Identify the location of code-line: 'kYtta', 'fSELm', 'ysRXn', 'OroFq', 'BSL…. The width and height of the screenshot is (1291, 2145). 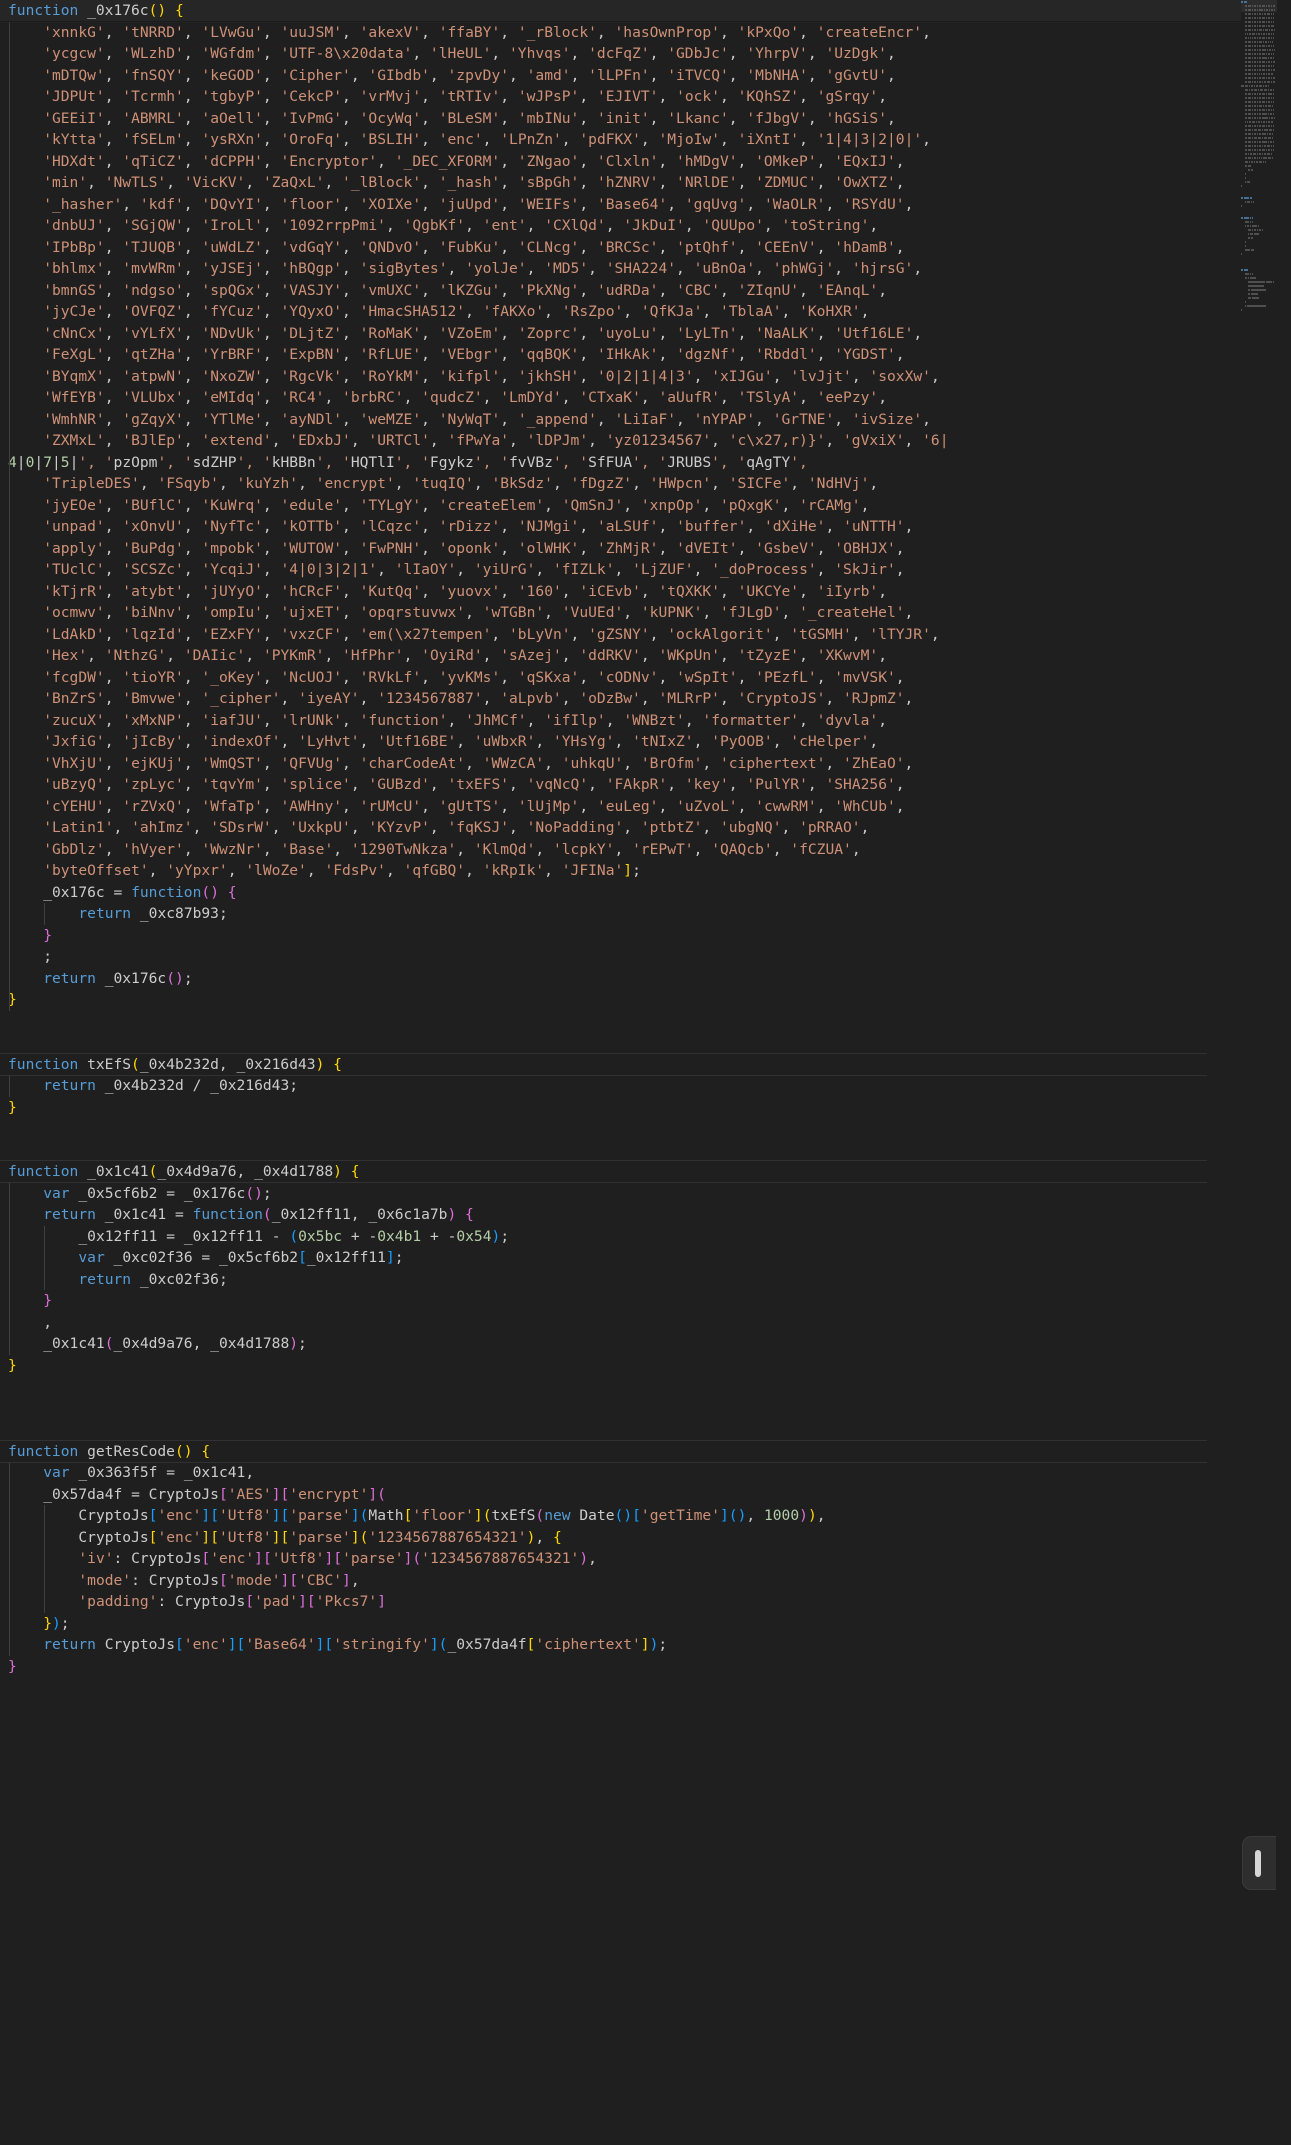
(620, 140).